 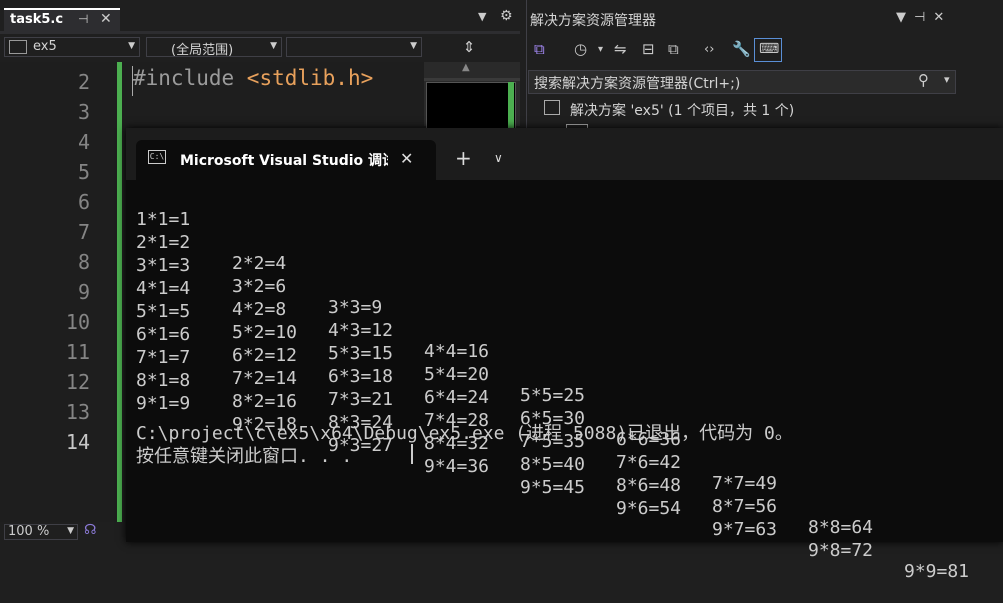 I want to click on include-path: <stdlib.h>, so click(x=310, y=78).